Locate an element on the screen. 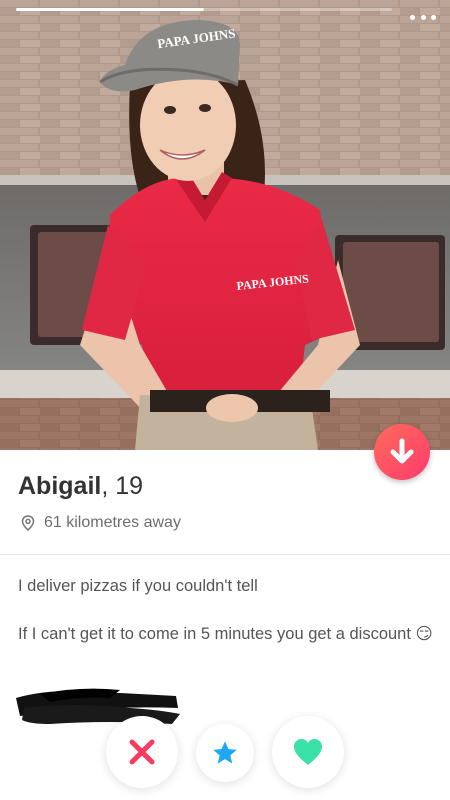 This screenshot has width=450, height=800. distance-row: 61 kilometres away is located at coordinates (101, 523).